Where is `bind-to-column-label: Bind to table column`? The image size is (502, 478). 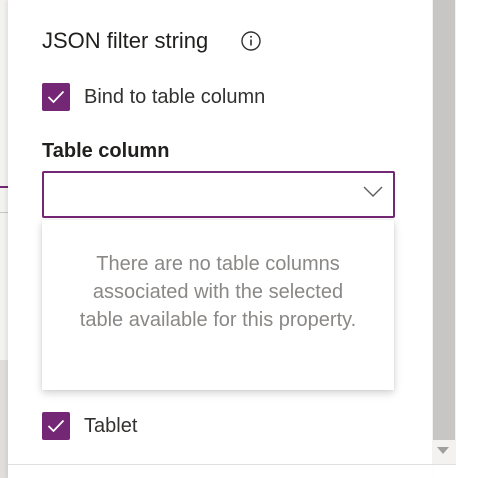 bind-to-column-label: Bind to table column is located at coordinates (175, 97).